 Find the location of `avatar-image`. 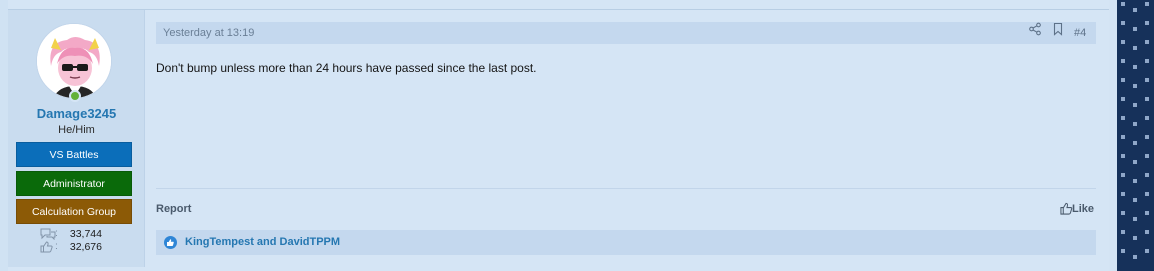

avatar-image is located at coordinates (74, 61).